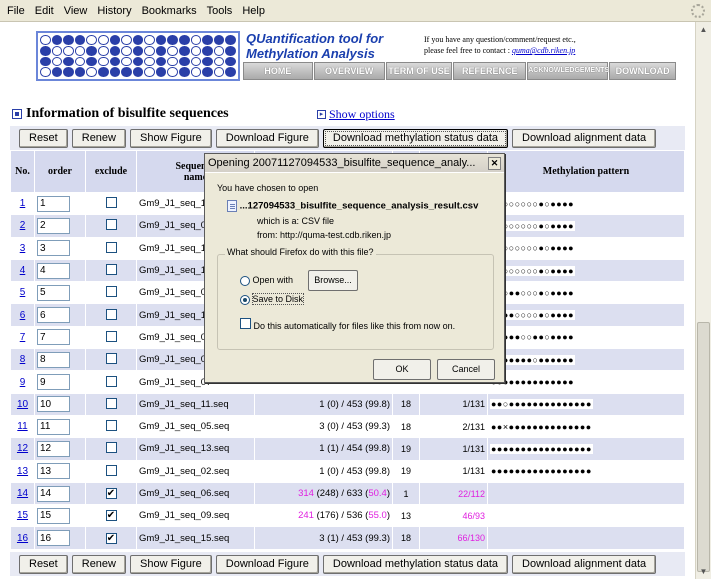 The width and height of the screenshot is (711, 579). What do you see at coordinates (22, 471) in the screenshot?
I see `row-no-link: 13` at bounding box center [22, 471].